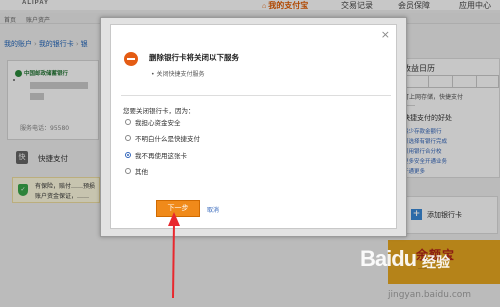 This screenshot has width=500, height=307. I want to click on reason-option-no-longer-use: 我不再使用这张卡, so click(156, 155).